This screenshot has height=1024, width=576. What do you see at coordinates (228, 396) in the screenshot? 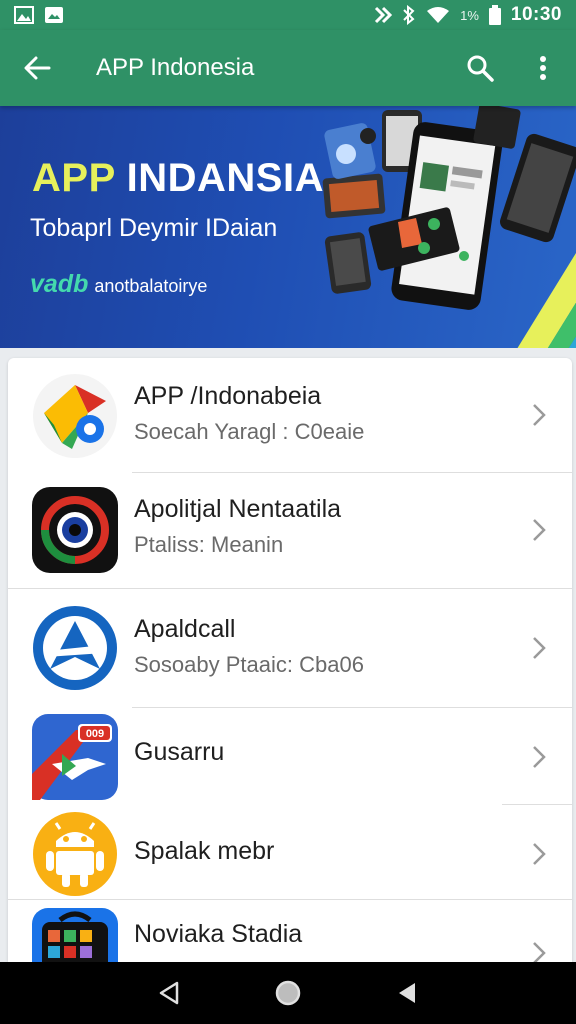
I see `list-item-title: APP /Indonabeia` at bounding box center [228, 396].